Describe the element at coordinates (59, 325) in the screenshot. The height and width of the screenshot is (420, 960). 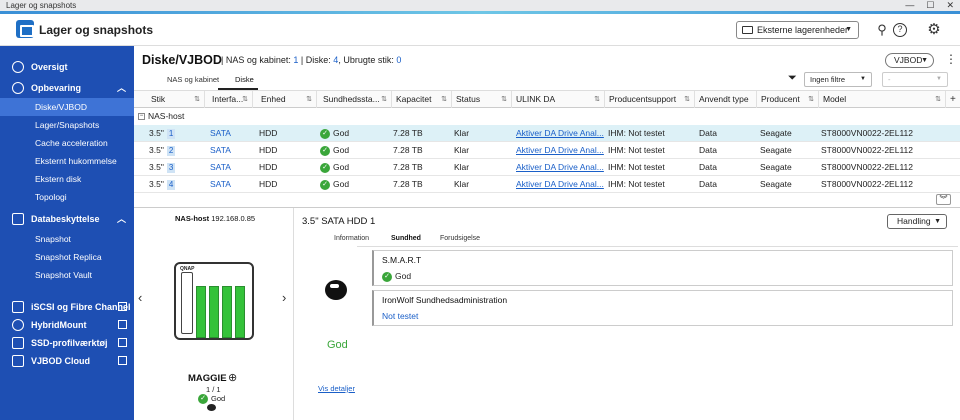
I see `sidebar-item-label: HybridMount` at that location.